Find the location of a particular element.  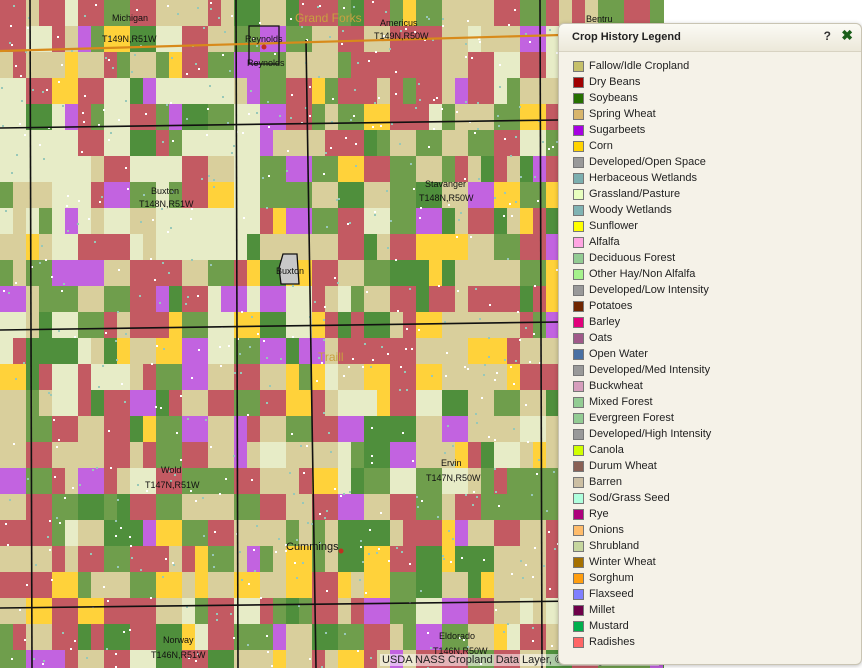

legend-swatch is located at coordinates (578, 546).